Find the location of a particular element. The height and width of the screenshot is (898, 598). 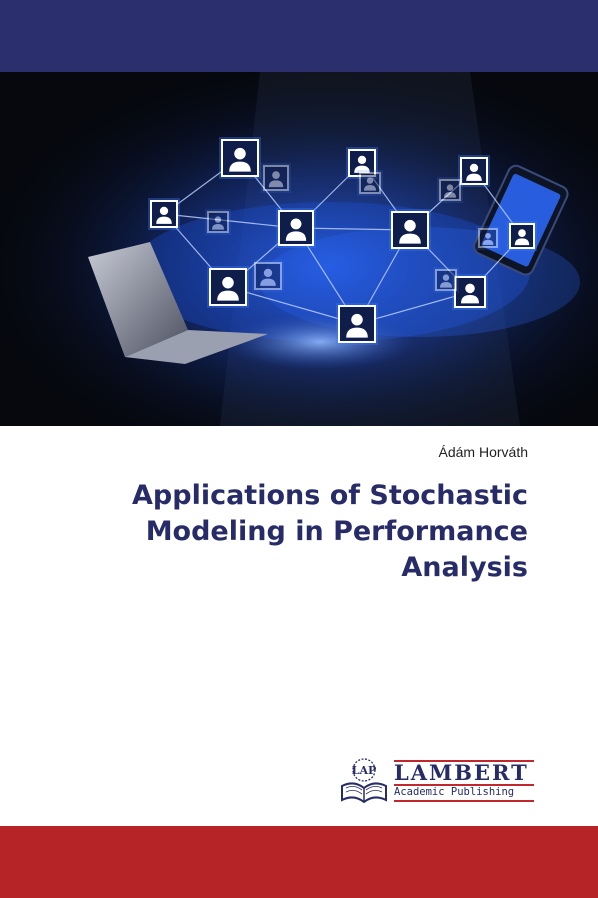

author-name: Ádám Horváth is located at coordinates (483, 452).